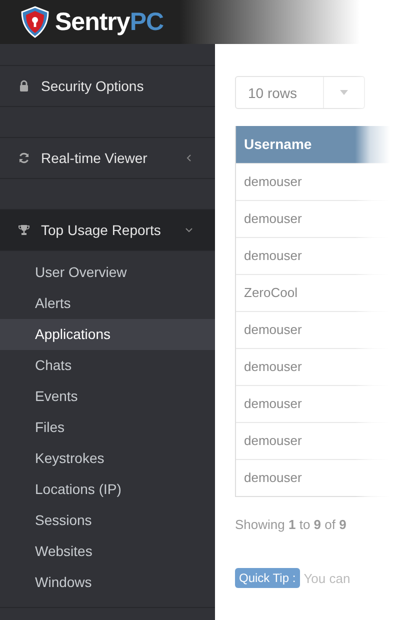 The image size is (400, 620). I want to click on logo-text: SentryPC, so click(109, 22).